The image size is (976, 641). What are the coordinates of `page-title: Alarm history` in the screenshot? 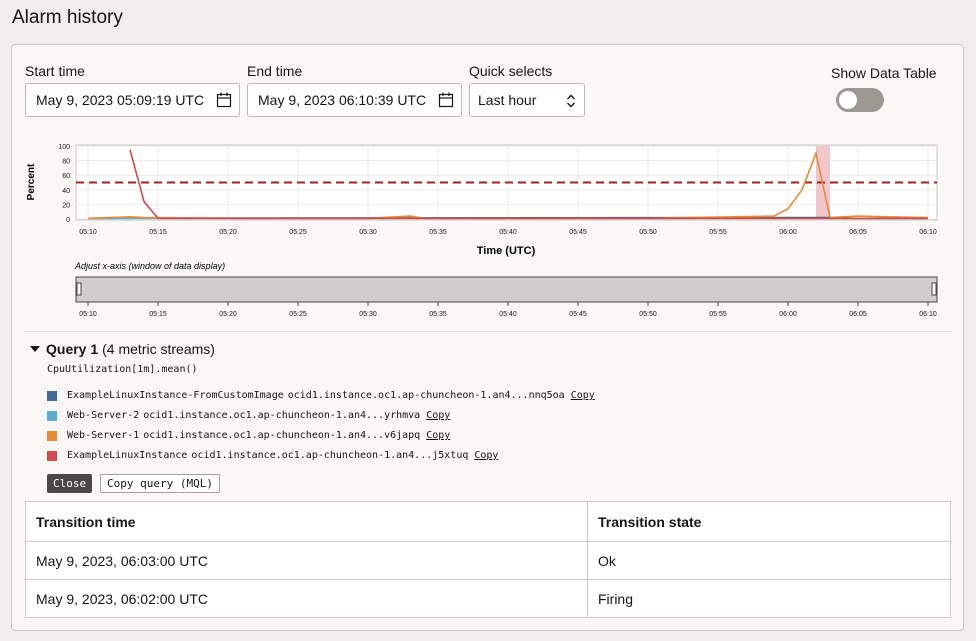 It's located at (67, 17).